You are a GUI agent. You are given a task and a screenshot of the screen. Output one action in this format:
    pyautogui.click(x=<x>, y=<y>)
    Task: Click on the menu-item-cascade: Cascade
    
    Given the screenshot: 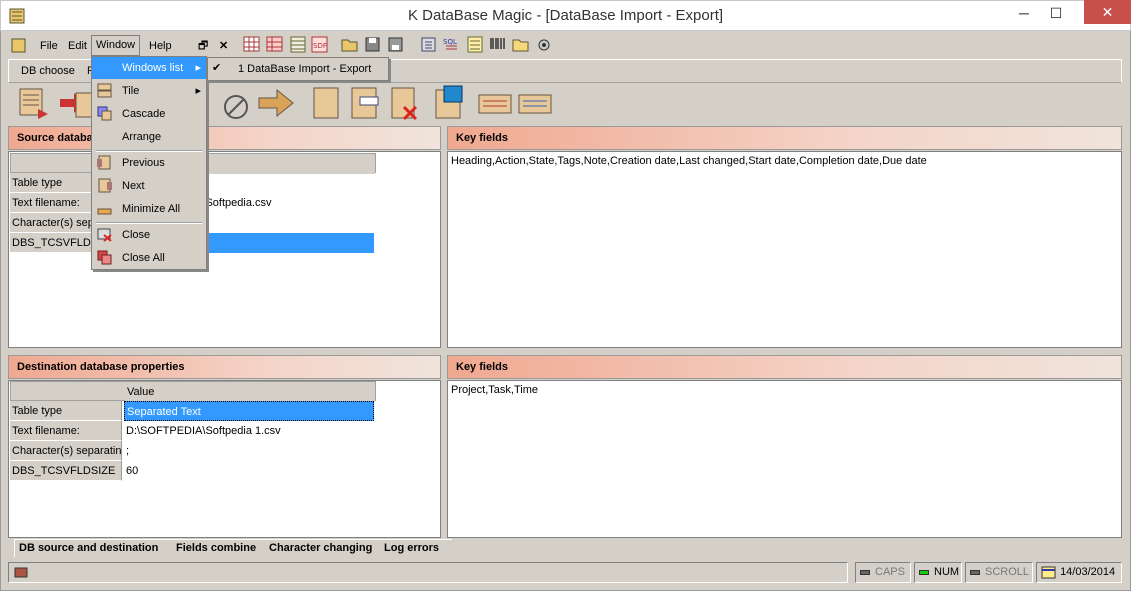 What is the action you would take?
    pyautogui.click(x=149, y=114)
    